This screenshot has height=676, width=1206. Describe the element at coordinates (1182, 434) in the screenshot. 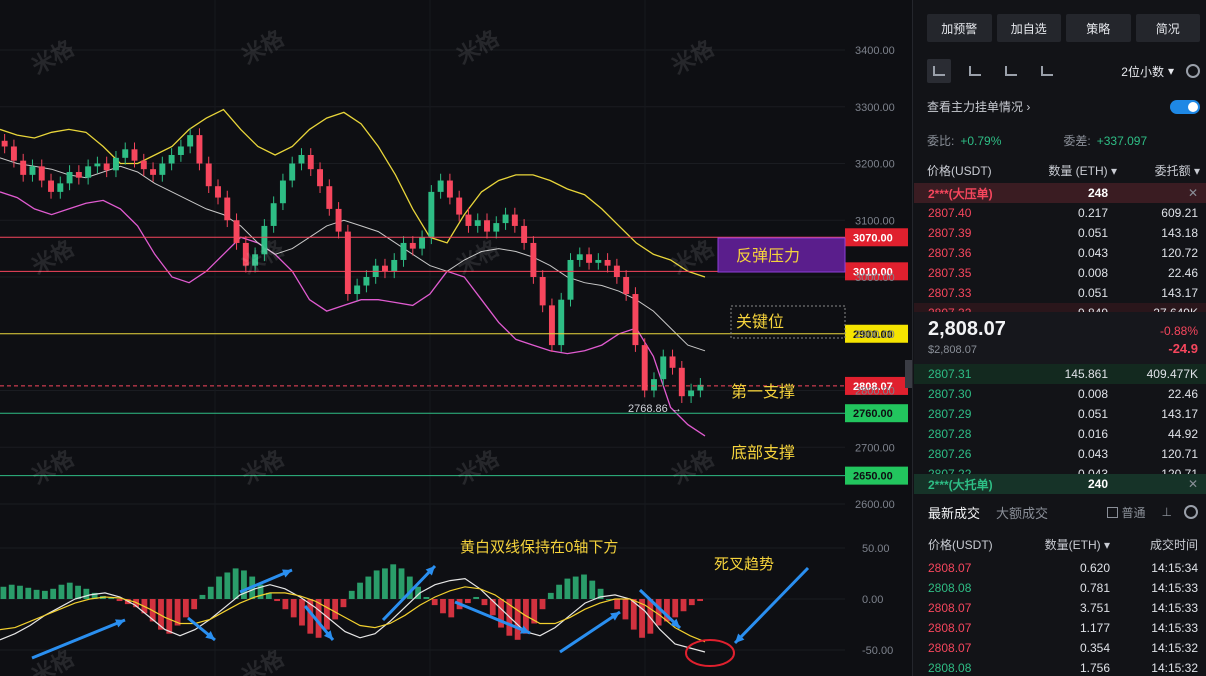

I see `order-amount: 44.92` at that location.